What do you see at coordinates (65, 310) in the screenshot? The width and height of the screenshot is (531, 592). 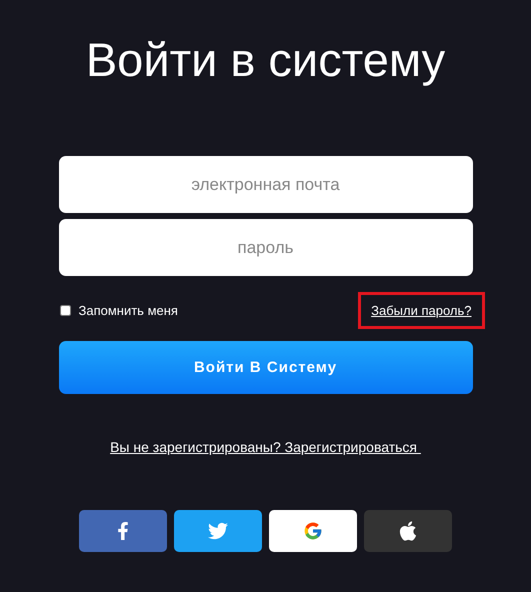 I see `remember-checkbox` at bounding box center [65, 310].